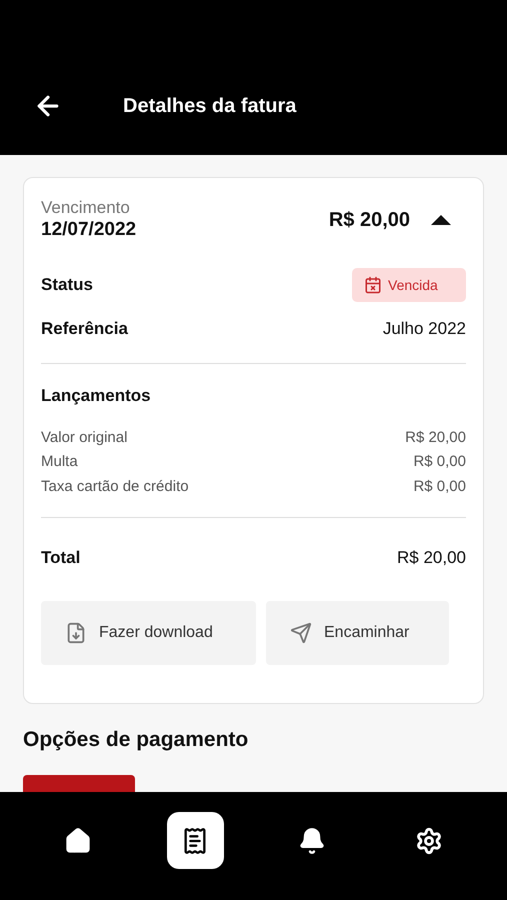 The height and width of the screenshot is (900, 507). I want to click on page-title: Detalhes da fatura, so click(209, 106).